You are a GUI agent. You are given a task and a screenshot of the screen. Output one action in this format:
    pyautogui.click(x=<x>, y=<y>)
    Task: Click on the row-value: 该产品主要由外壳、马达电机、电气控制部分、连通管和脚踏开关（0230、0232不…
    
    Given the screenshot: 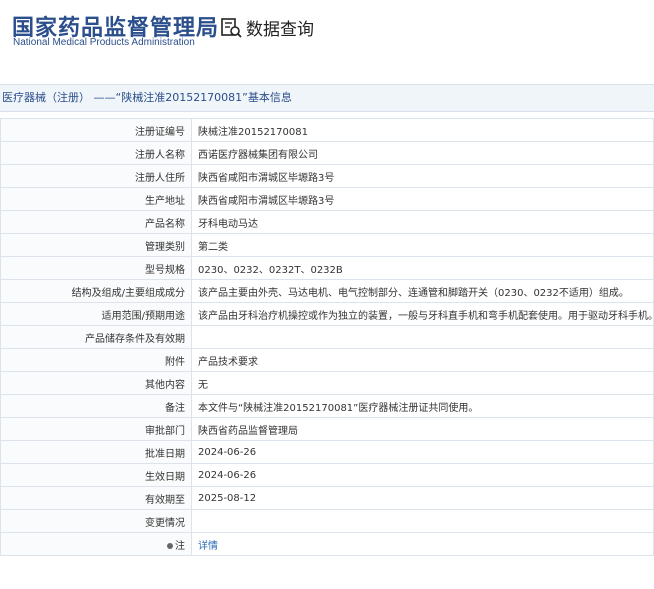 What is the action you would take?
    pyautogui.click(x=422, y=291)
    